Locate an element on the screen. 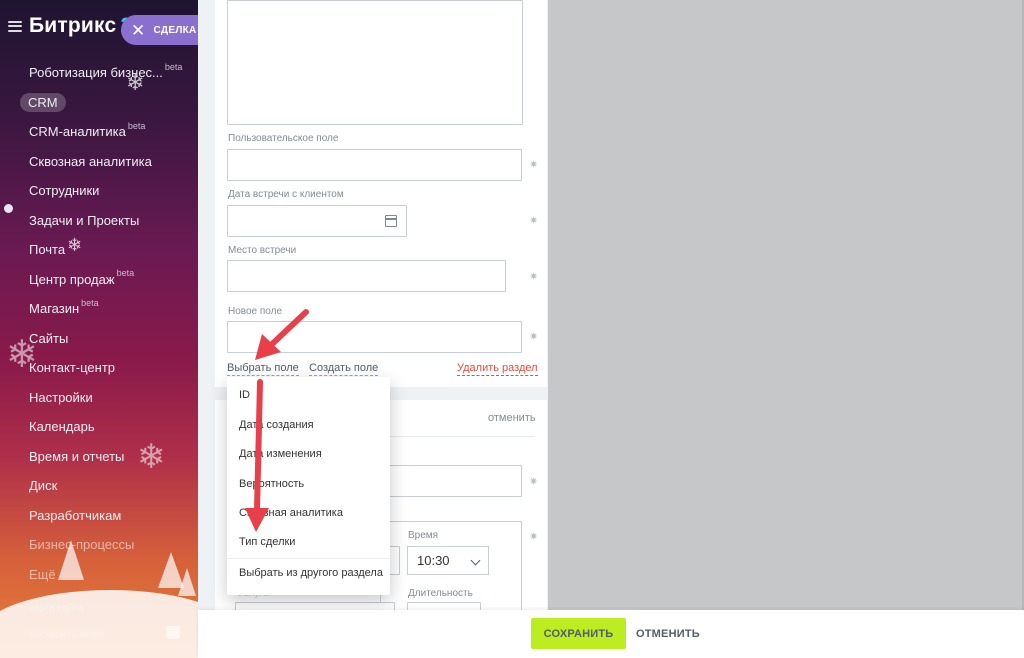  sidebar-item-label: CRM-аналитика is located at coordinates (77, 132).